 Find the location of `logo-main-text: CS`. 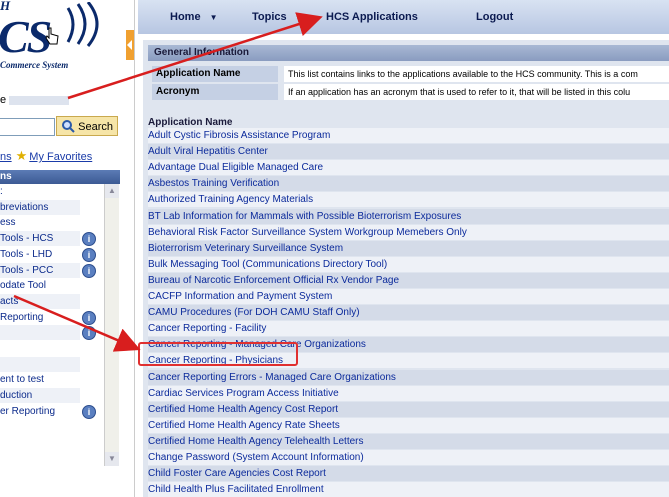

logo-main-text: CS is located at coordinates (26, 36).